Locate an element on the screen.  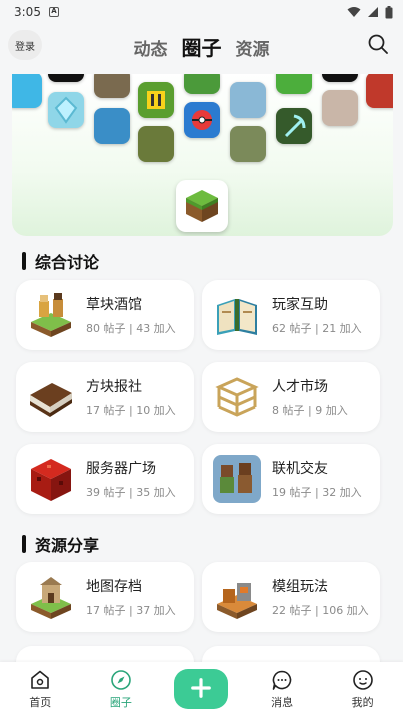
section-title-text: 综合讨论 is located at coordinates (67, 262).